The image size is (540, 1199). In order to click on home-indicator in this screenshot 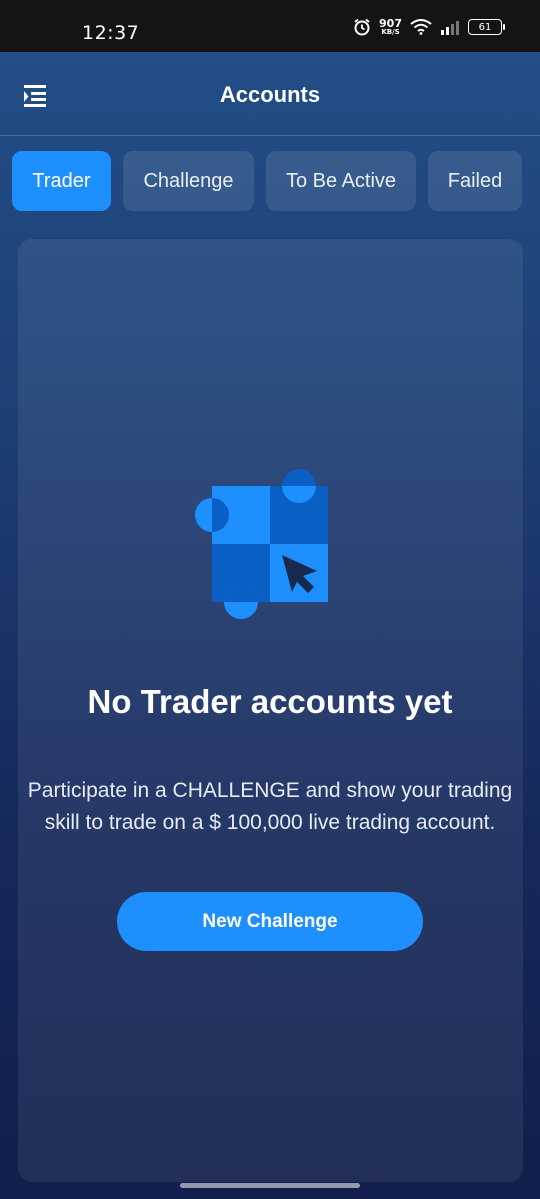, I will do `click(270, 1185)`.